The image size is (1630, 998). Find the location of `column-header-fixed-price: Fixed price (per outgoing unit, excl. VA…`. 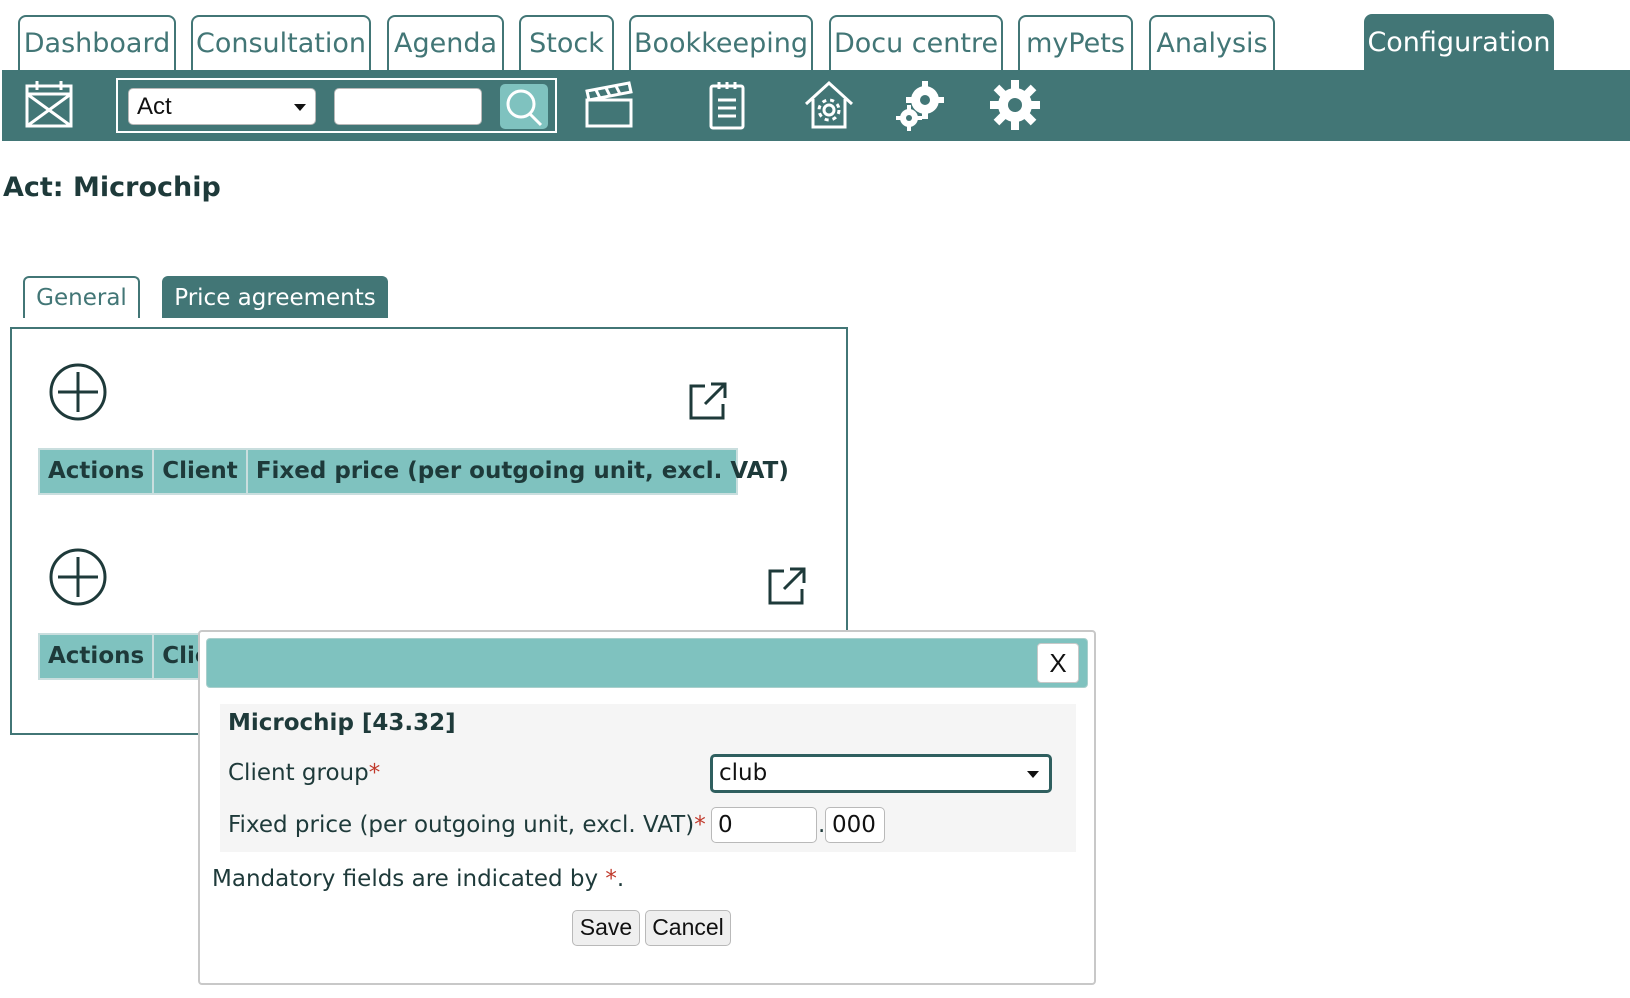

column-header-fixed-price: Fixed price (per outgoing unit, excl. VA… is located at coordinates (522, 471).